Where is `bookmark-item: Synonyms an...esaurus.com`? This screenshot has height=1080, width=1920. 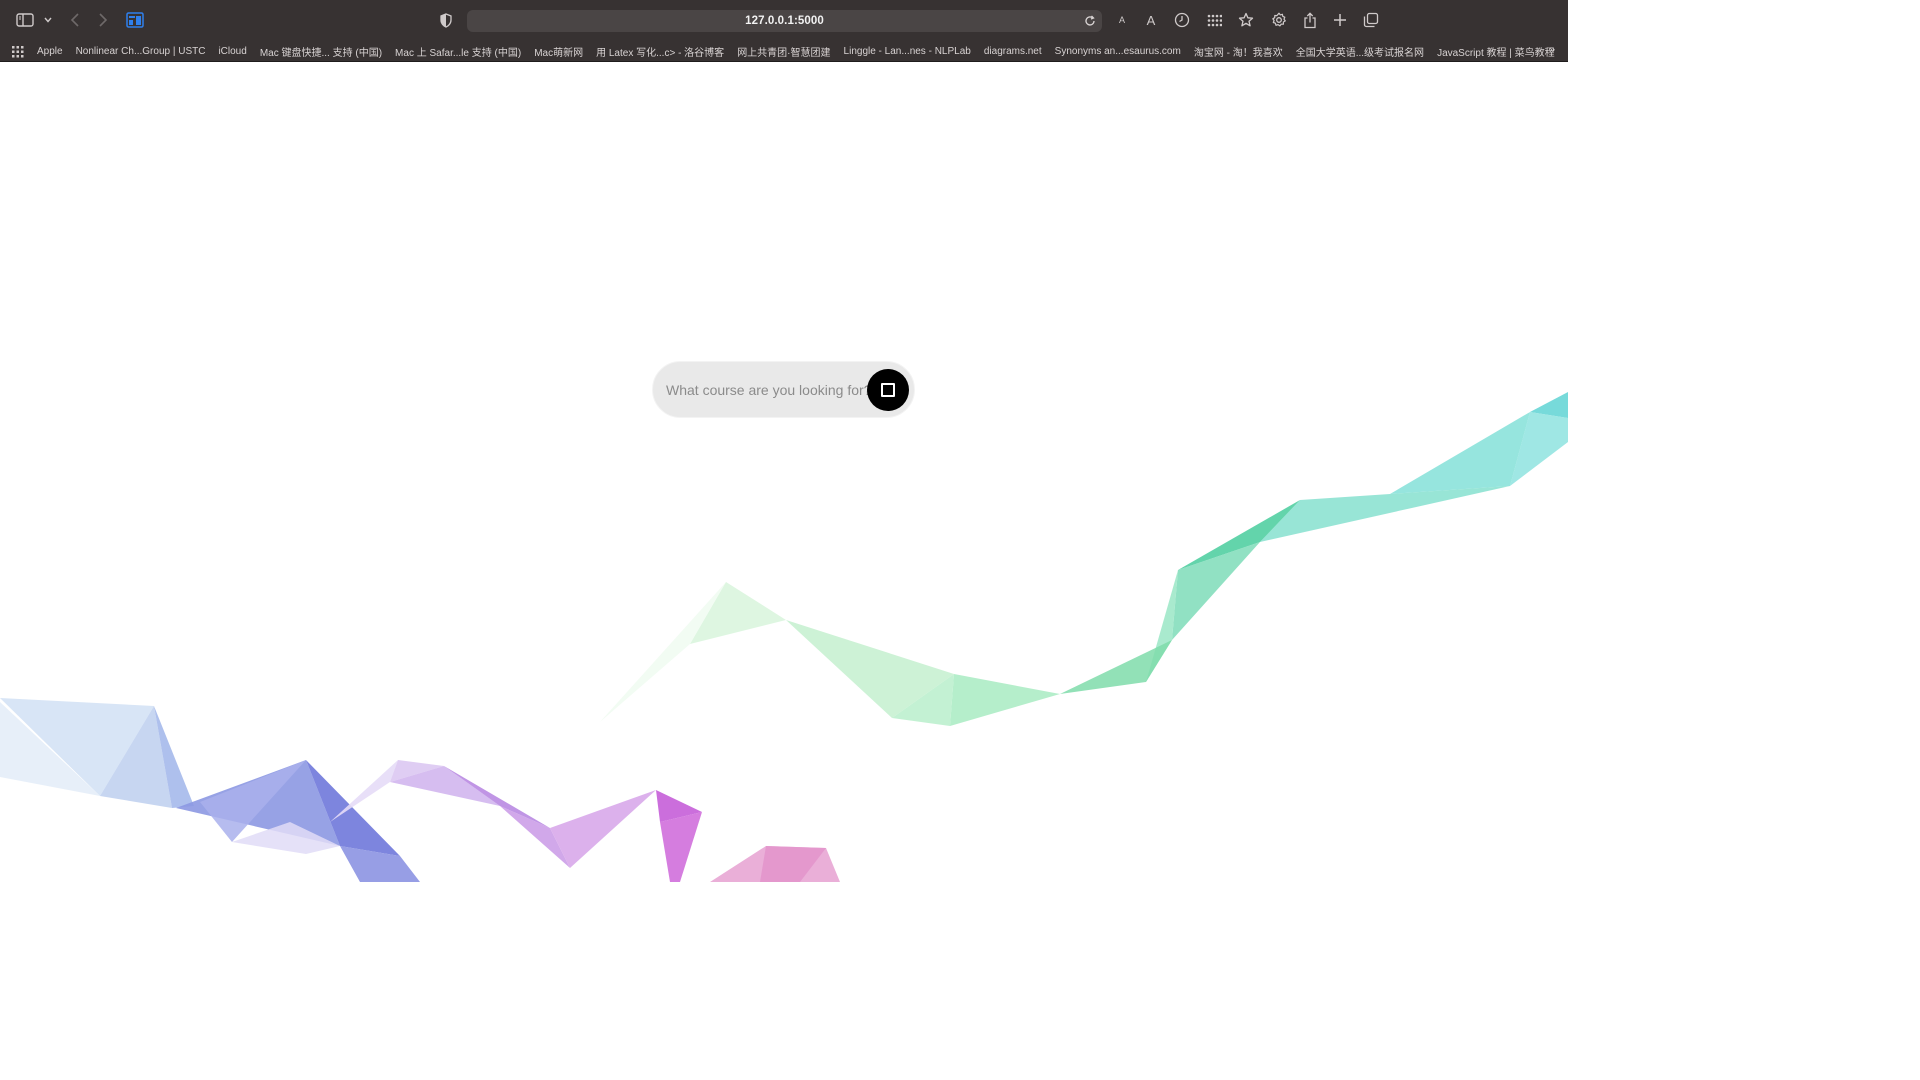
bookmark-item: Synonyms an...esaurus.com is located at coordinates (1118, 51).